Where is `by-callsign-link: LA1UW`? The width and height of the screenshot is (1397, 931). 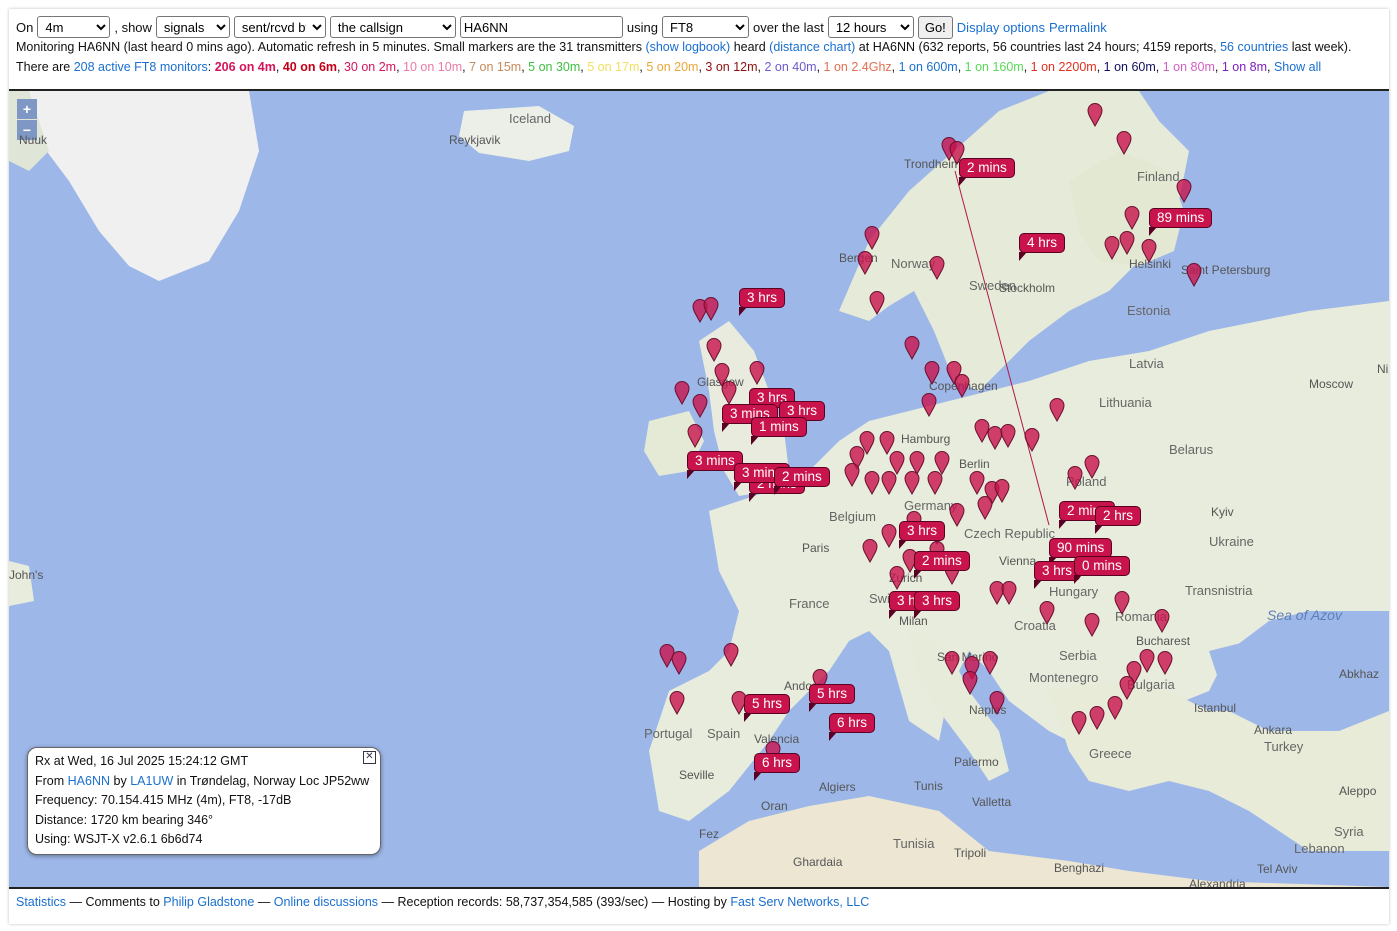 by-callsign-link: LA1UW is located at coordinates (151, 781).